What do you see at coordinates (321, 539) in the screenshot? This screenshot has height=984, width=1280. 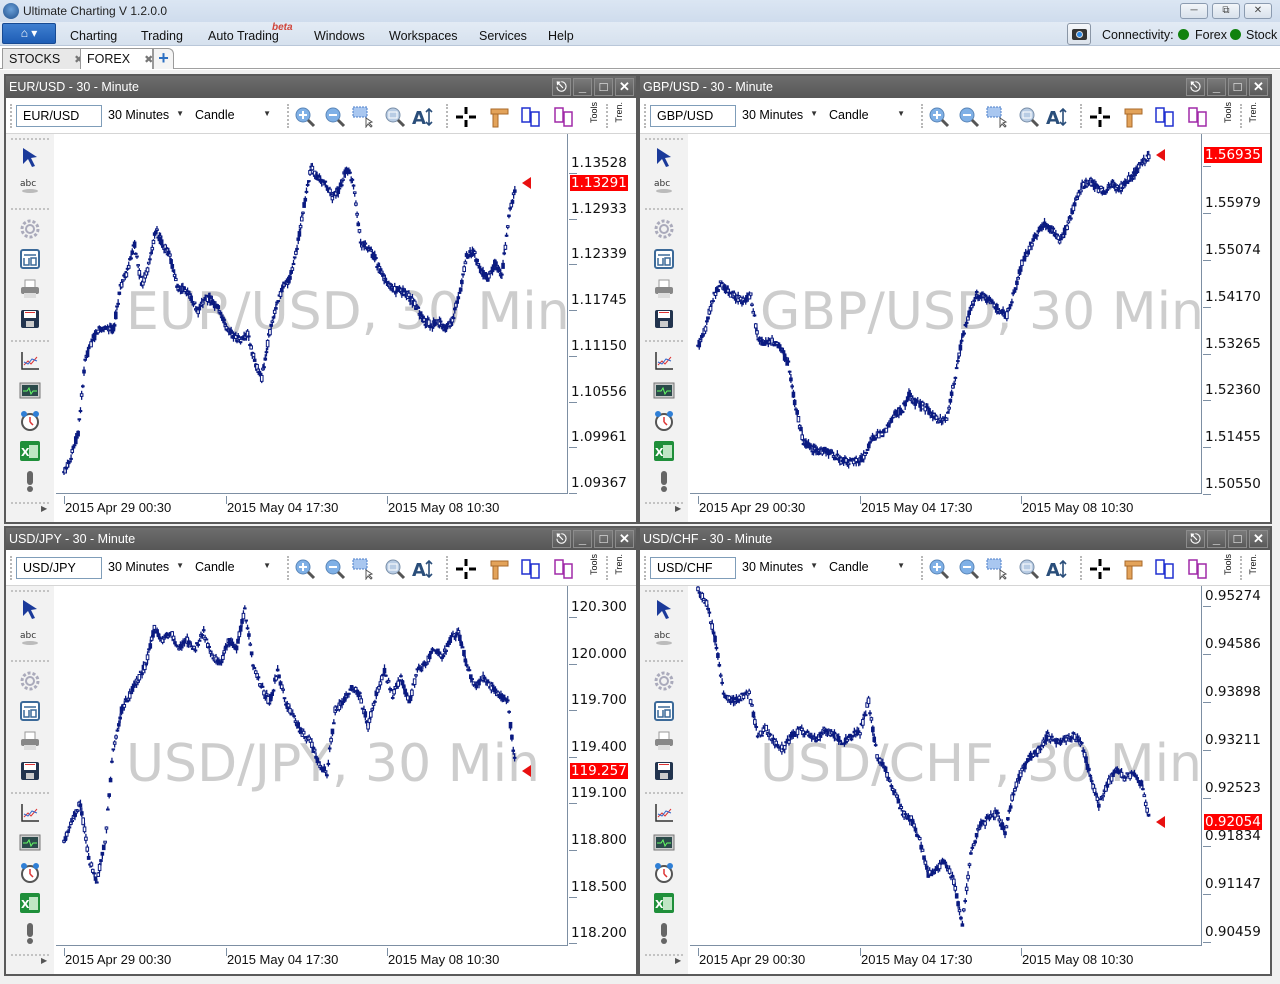 I see `panel-header: USD/JPY - 30 - Minute ⎋ _ □ ✕` at bounding box center [321, 539].